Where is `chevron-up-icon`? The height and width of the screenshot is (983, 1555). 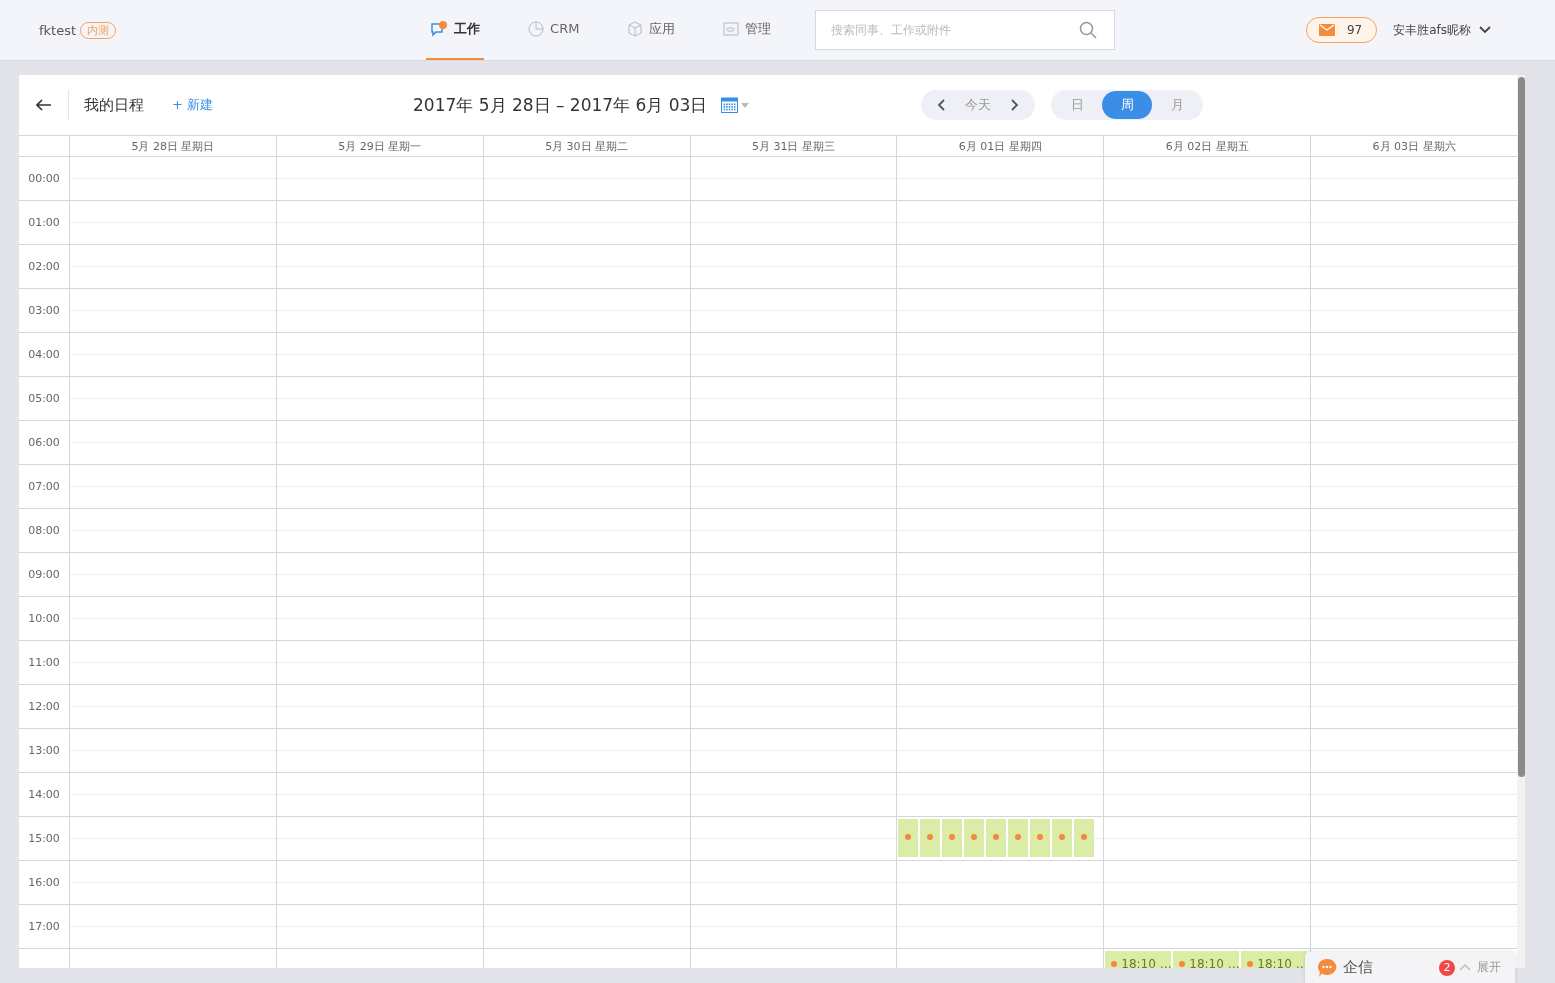 chevron-up-icon is located at coordinates (1465, 967).